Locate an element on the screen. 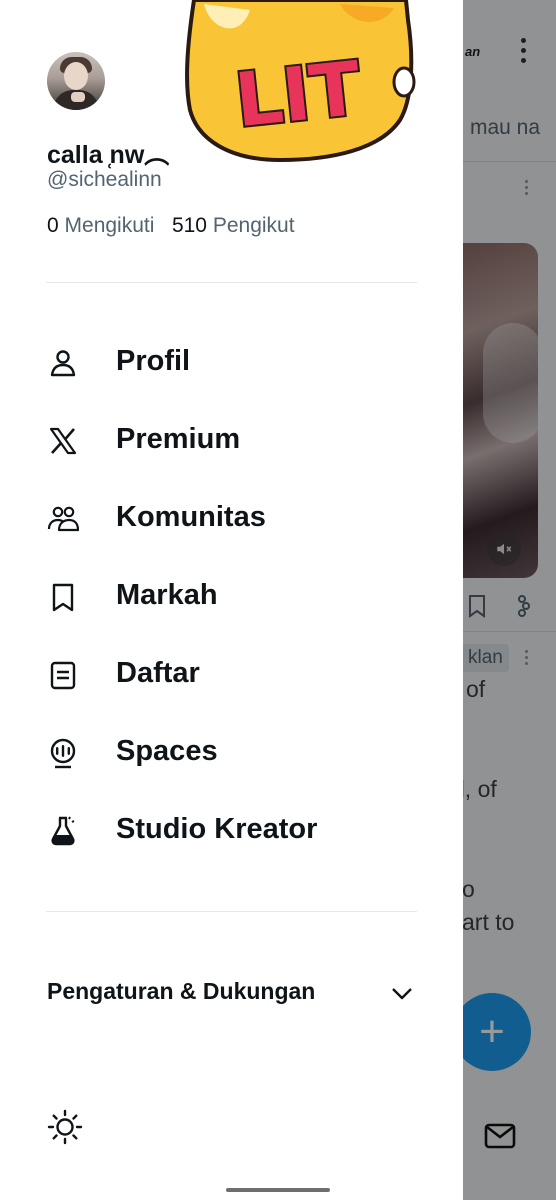 Image resolution: width=556 pixels, height=1200 pixels. menu-item-creator-studio: Studio Kreator is located at coordinates (237, 830).